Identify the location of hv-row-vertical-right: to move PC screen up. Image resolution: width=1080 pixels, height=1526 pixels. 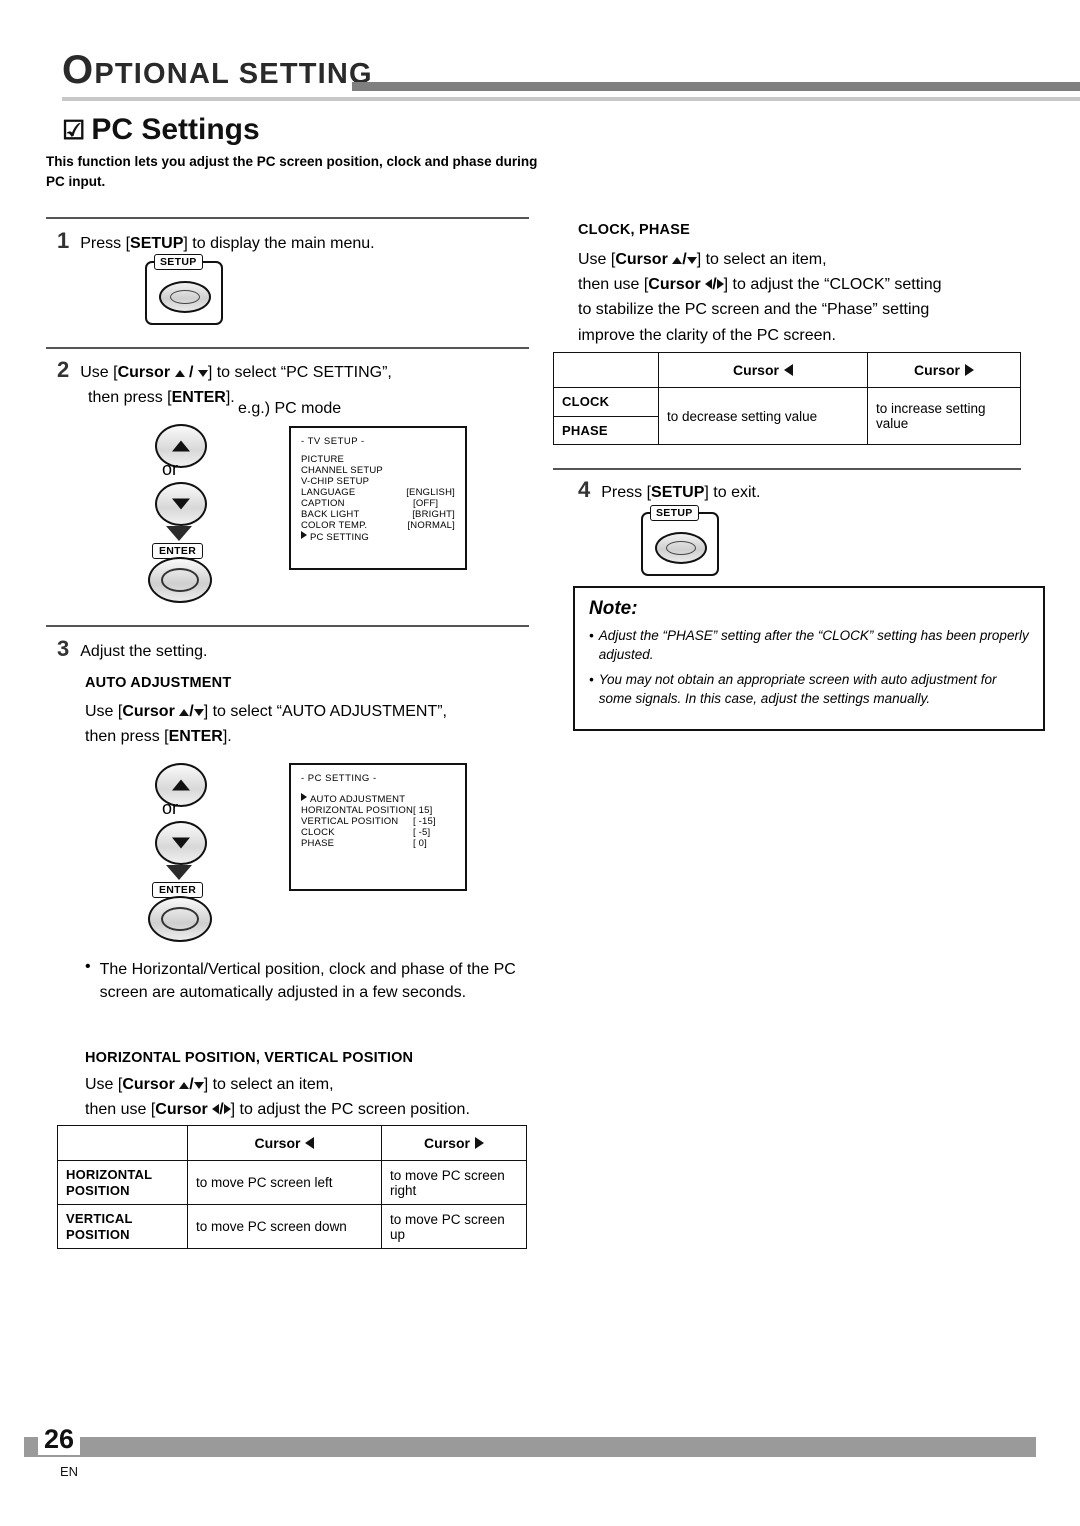
(454, 1227).